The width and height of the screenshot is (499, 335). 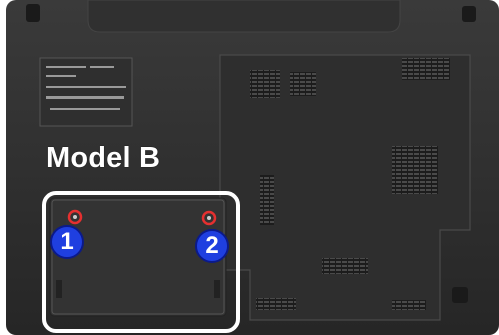 I want to click on callout-2: 2, so click(x=212, y=246).